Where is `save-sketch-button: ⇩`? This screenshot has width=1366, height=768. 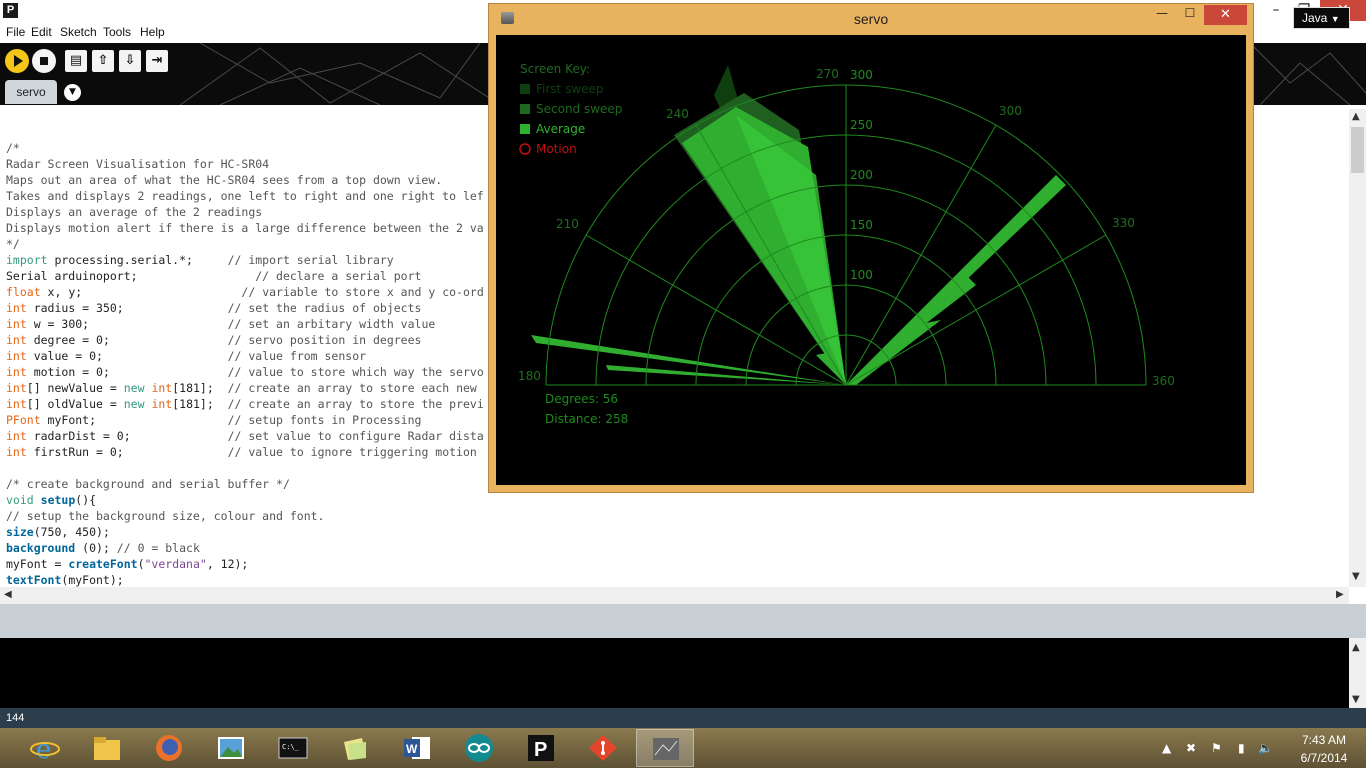
save-sketch-button: ⇩ is located at coordinates (130, 61).